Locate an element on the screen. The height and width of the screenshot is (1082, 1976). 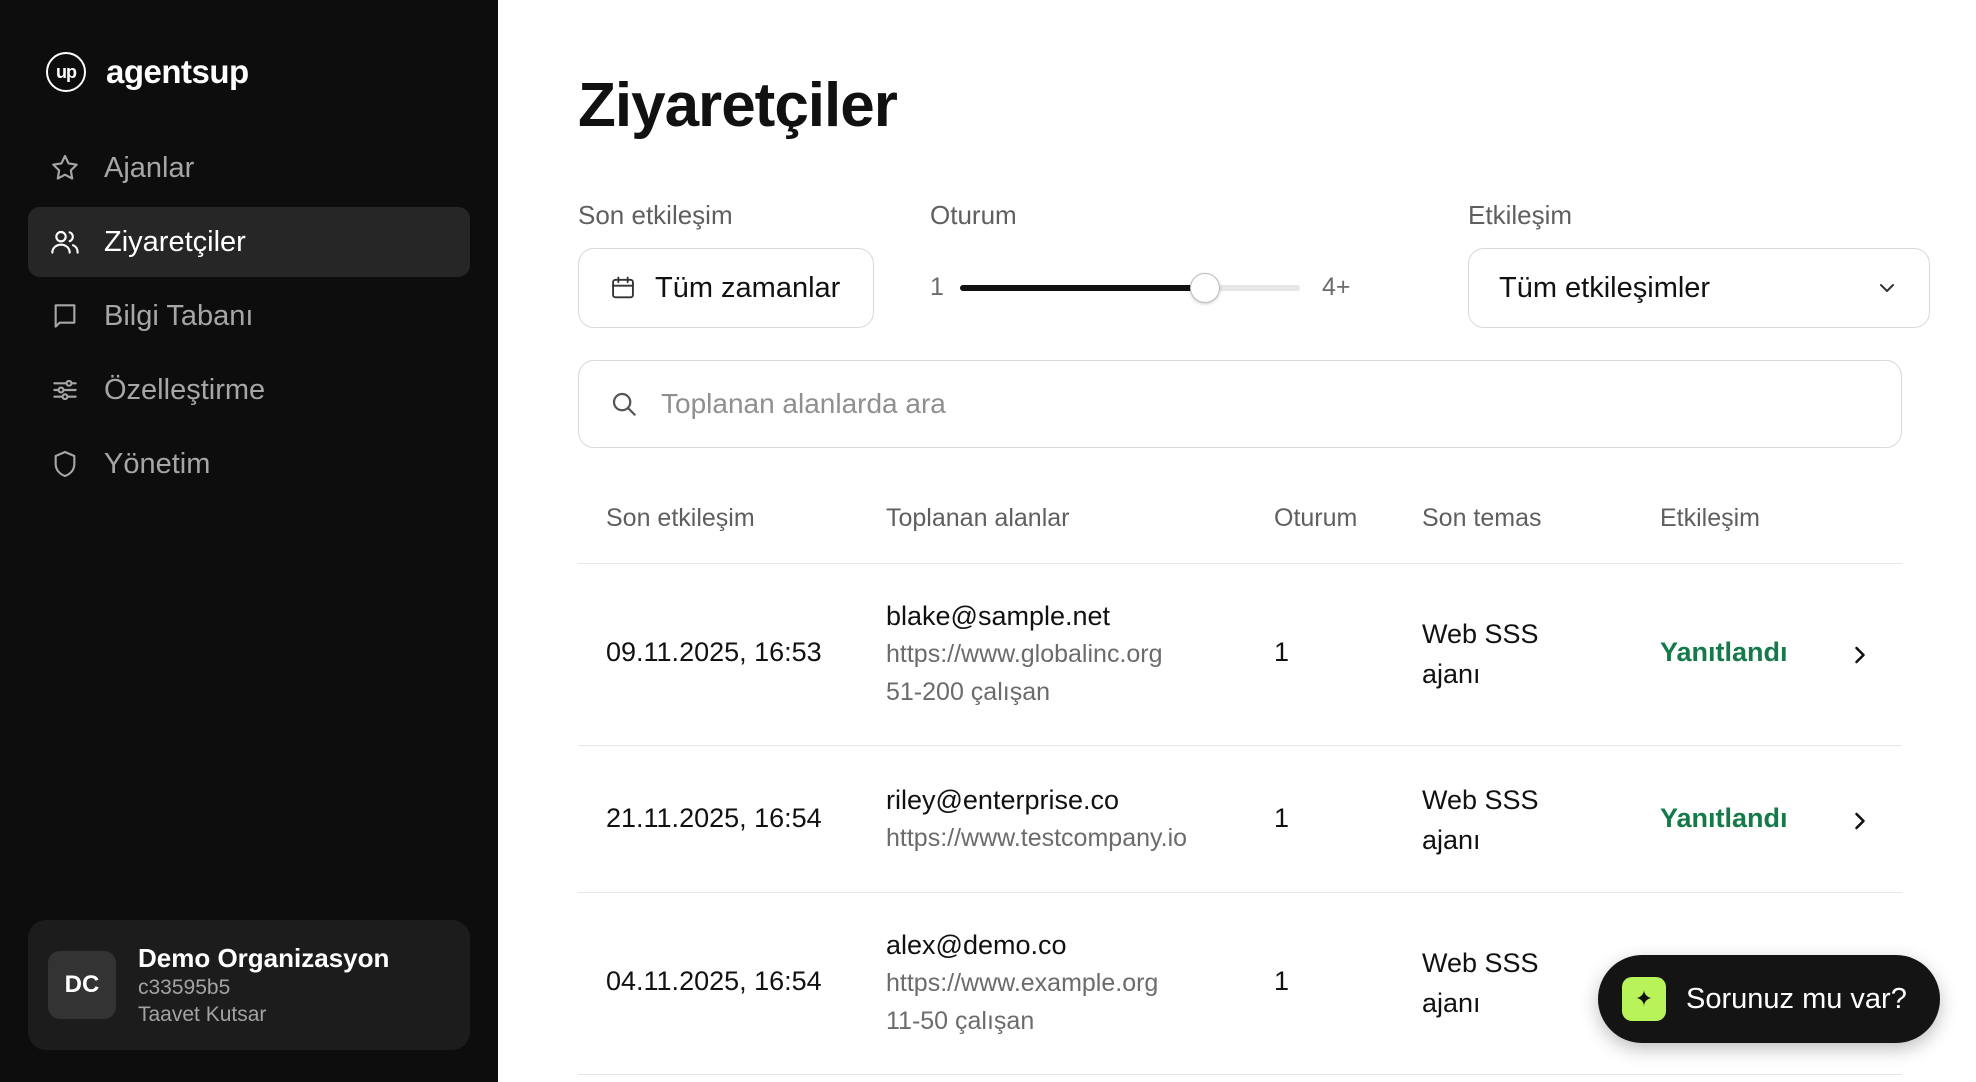
sidebar-item-yonetim: Yönetim is located at coordinates (249, 464).